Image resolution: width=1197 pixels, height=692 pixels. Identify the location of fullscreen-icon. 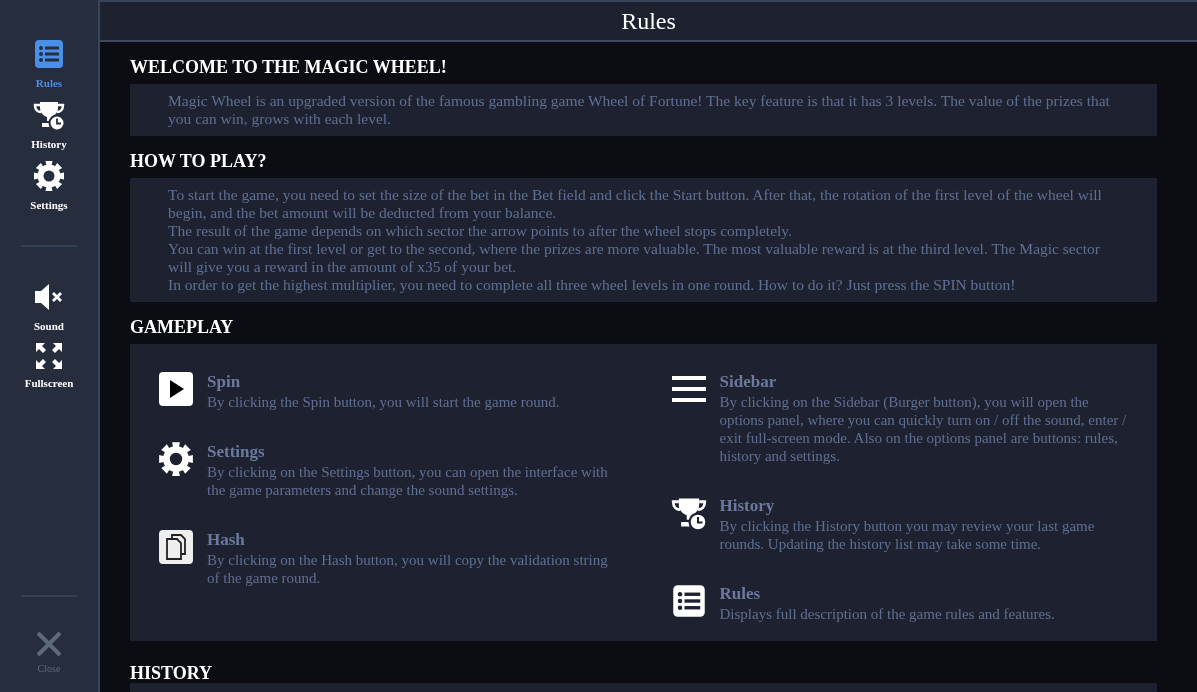
(49, 356).